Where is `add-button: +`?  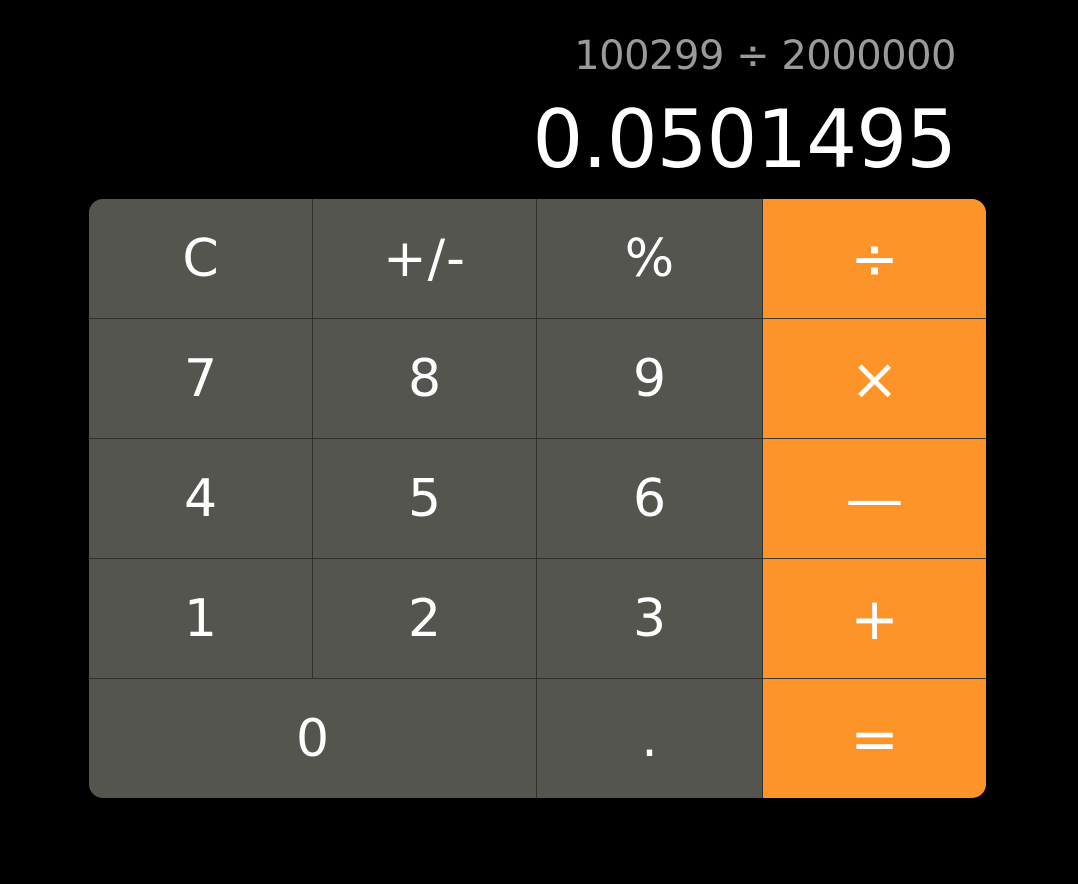
add-button: + is located at coordinates (874, 619).